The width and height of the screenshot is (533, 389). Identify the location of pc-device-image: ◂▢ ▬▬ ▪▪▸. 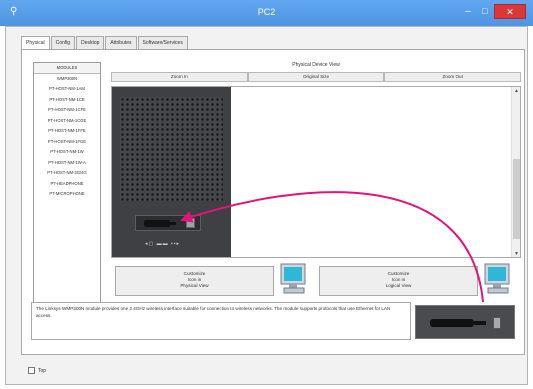
(171, 172).